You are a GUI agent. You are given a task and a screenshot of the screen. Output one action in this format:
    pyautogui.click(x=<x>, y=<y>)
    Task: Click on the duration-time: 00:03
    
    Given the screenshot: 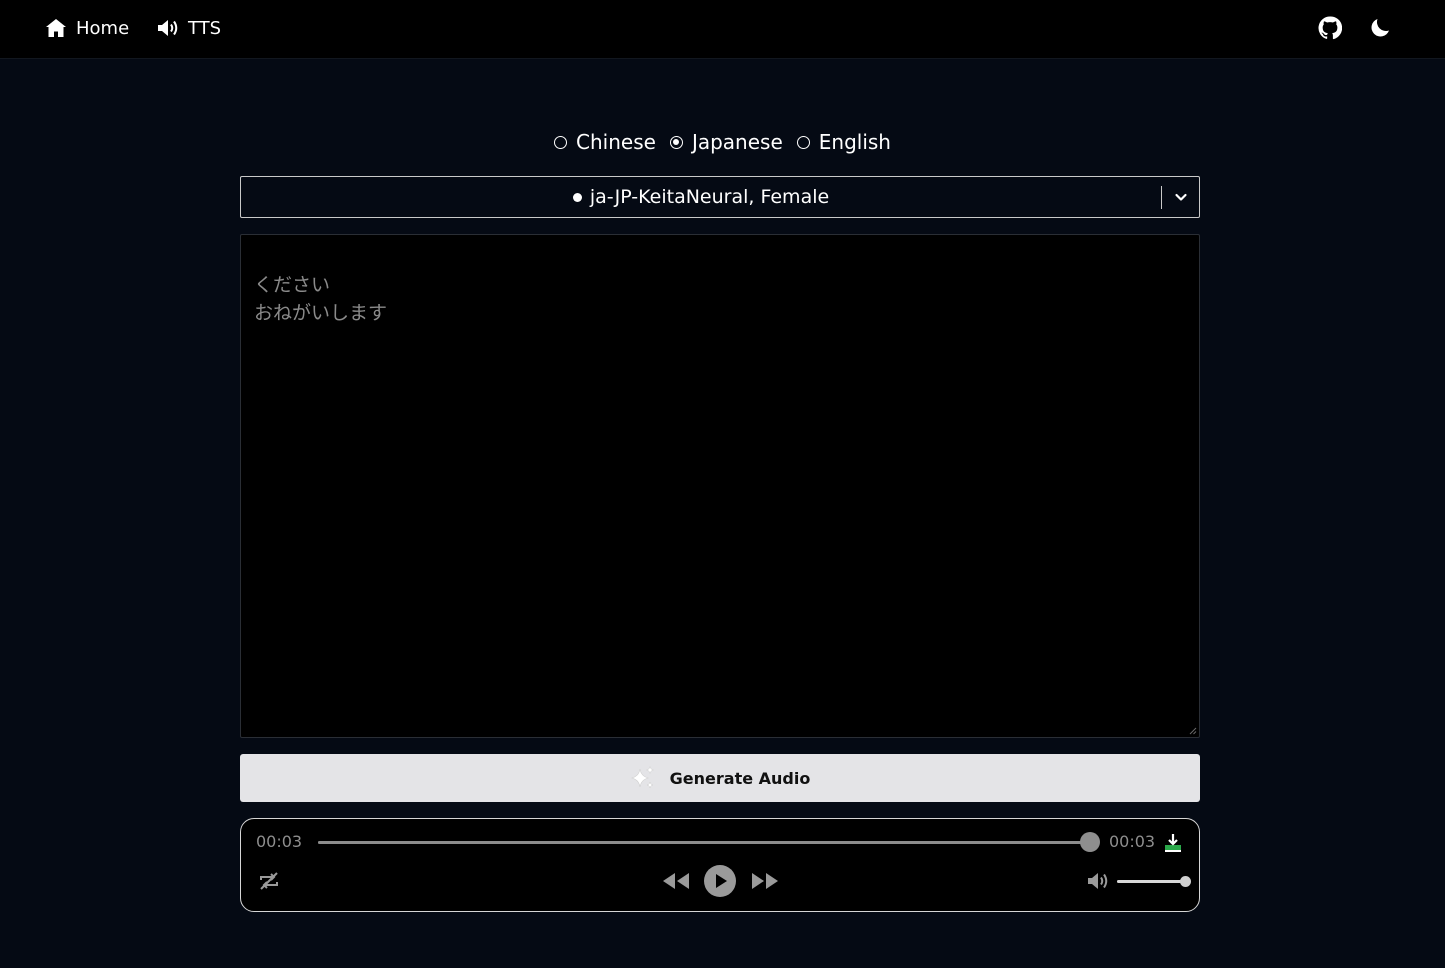 What is the action you would take?
    pyautogui.click(x=1132, y=841)
    